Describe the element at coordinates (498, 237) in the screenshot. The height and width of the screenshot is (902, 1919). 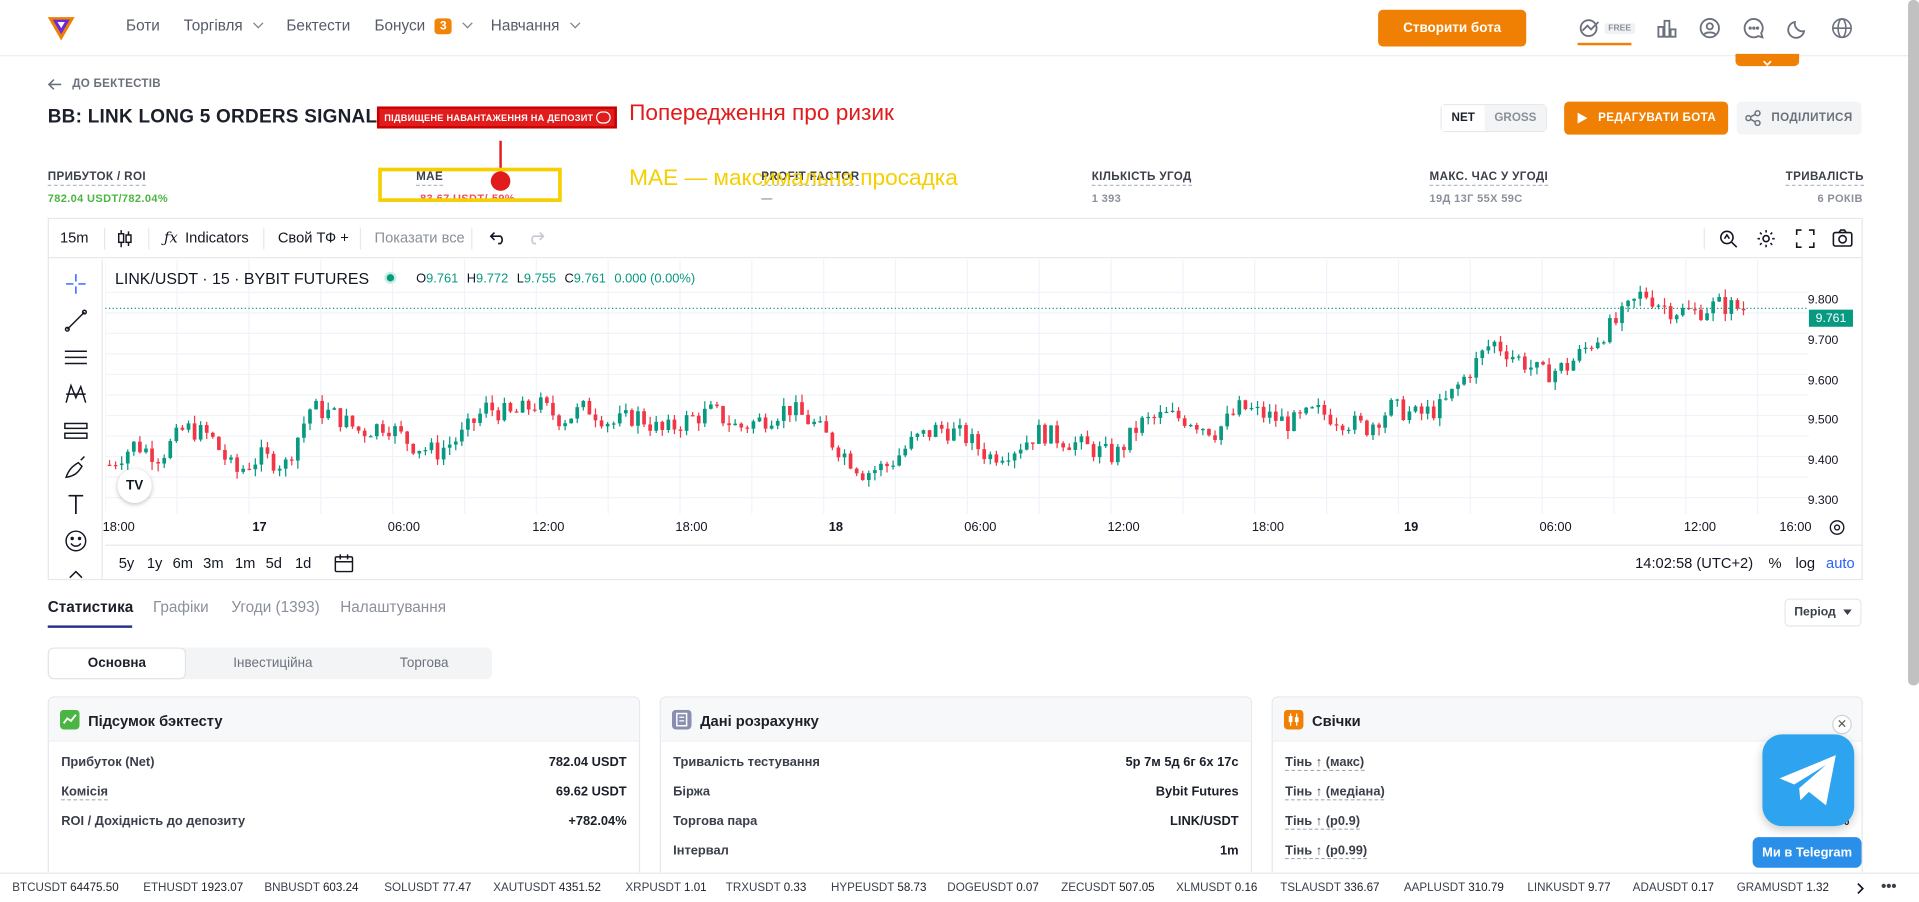
I see `undo-icon` at that location.